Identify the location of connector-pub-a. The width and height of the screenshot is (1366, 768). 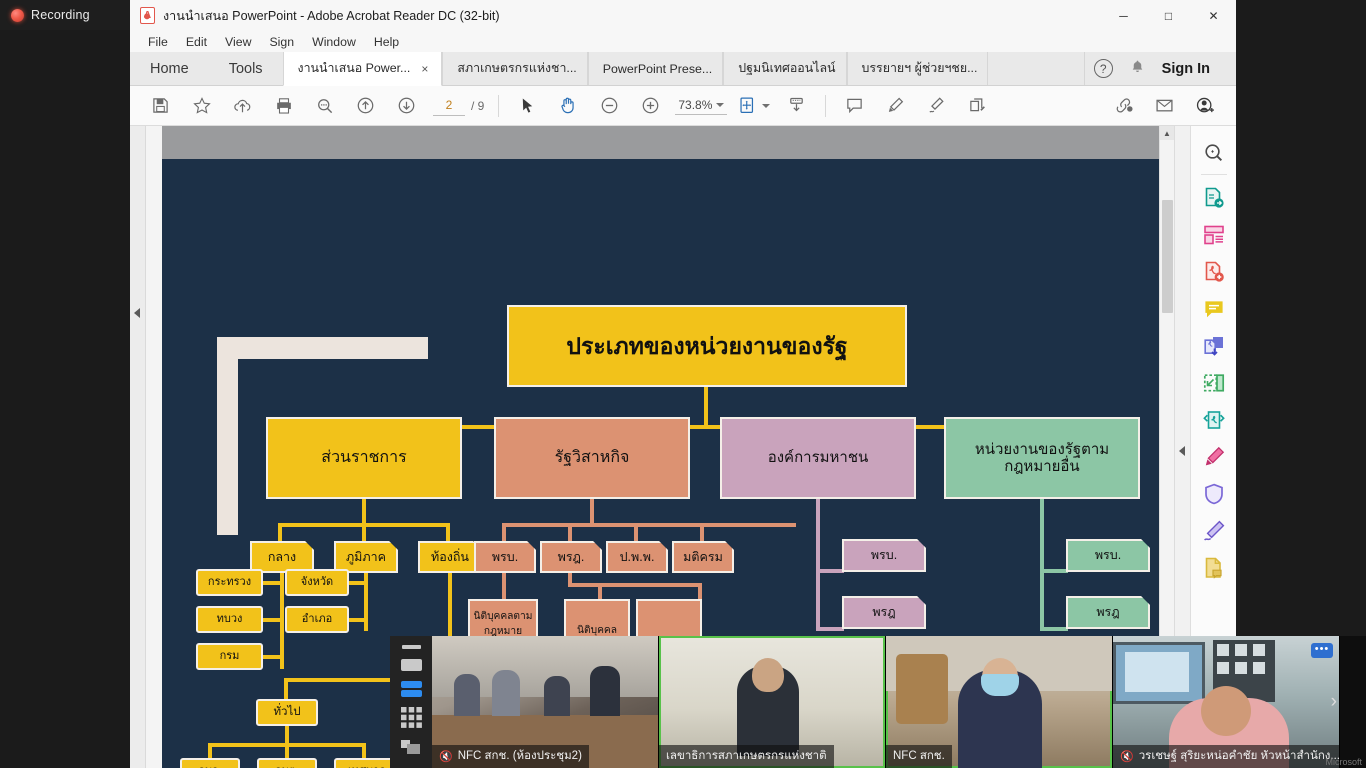
(830, 571).